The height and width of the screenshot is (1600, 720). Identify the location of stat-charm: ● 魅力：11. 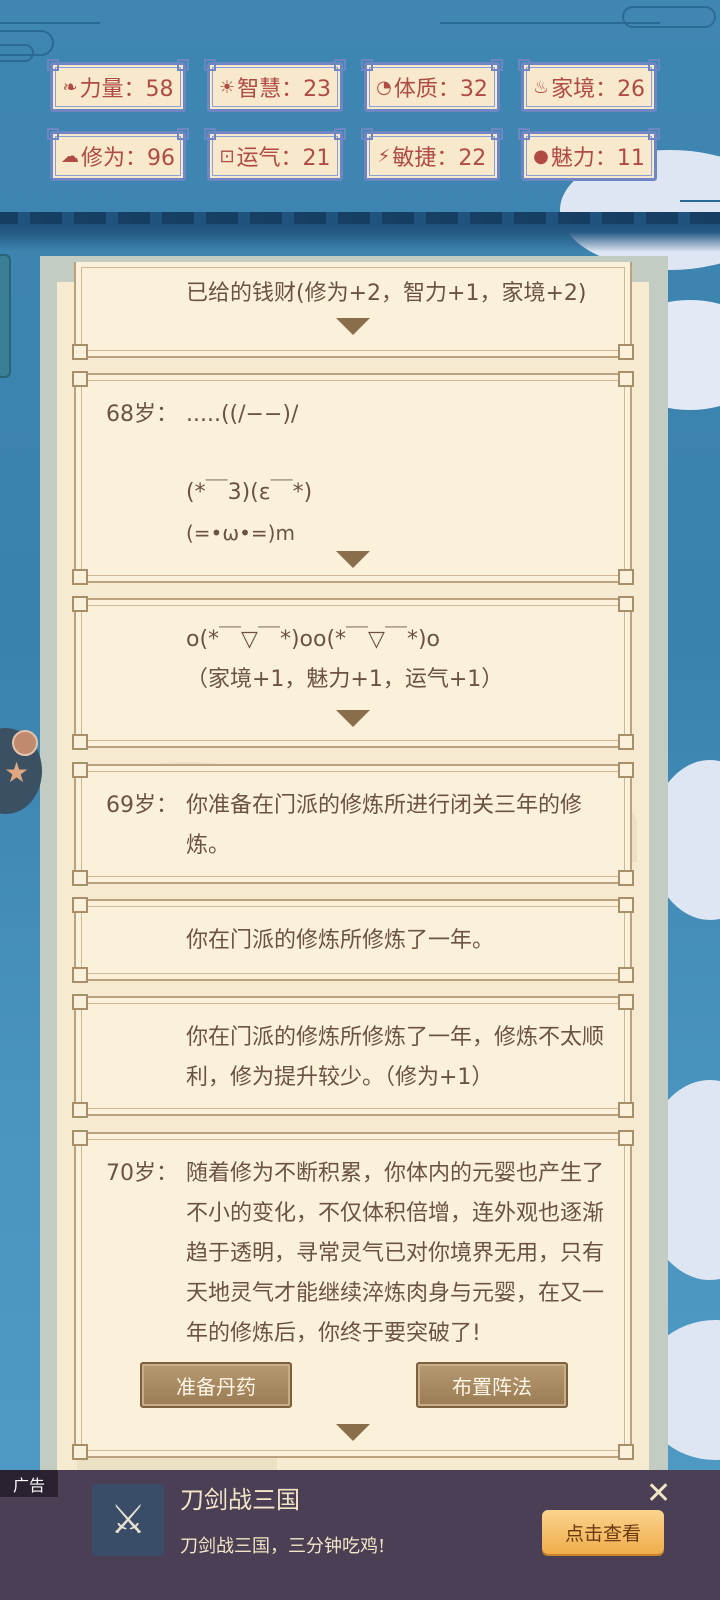
(589, 154).